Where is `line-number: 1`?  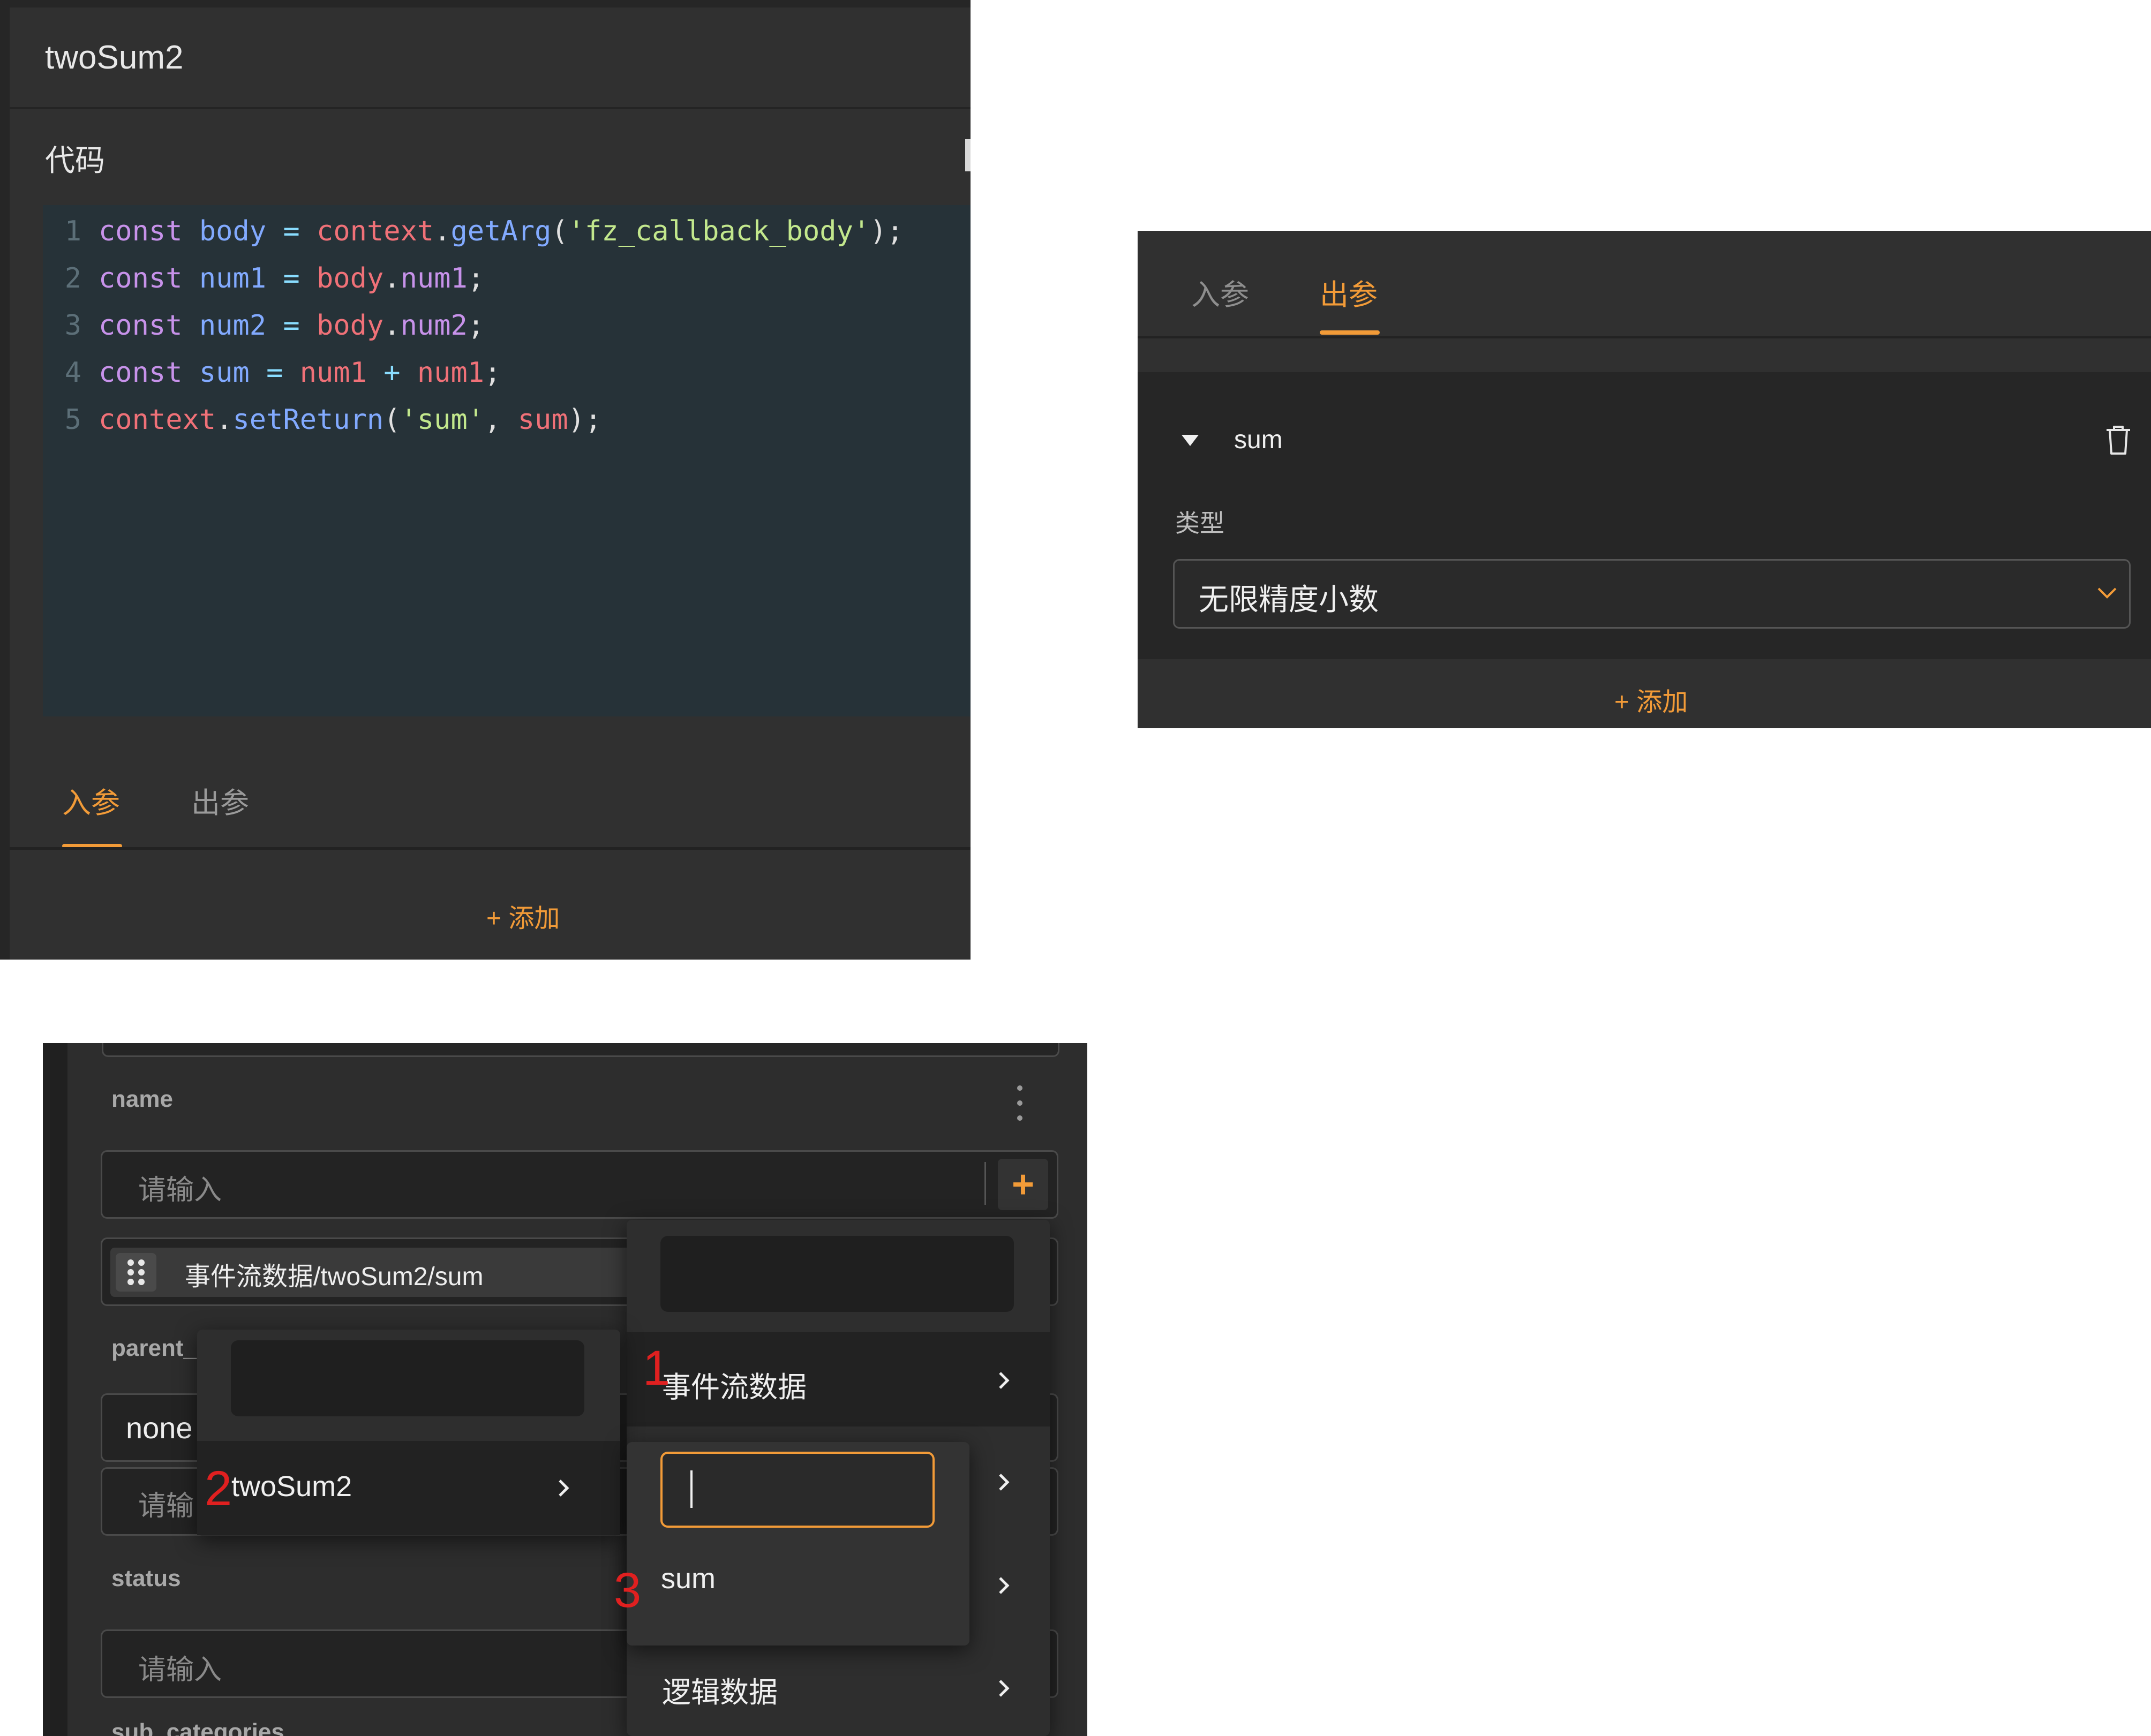 line-number: 1 is located at coordinates (72, 231).